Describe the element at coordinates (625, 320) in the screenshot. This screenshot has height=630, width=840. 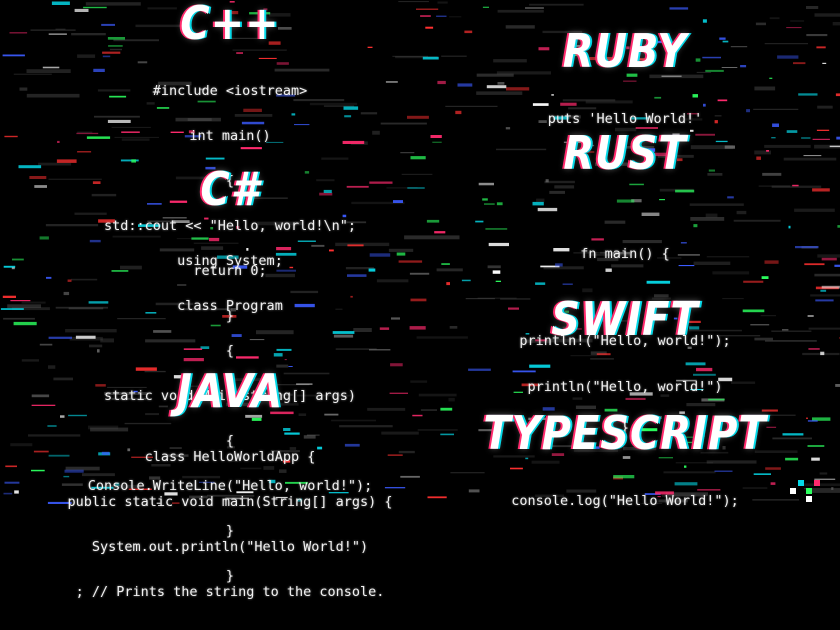
I see `swift-title: SWIFT` at that location.